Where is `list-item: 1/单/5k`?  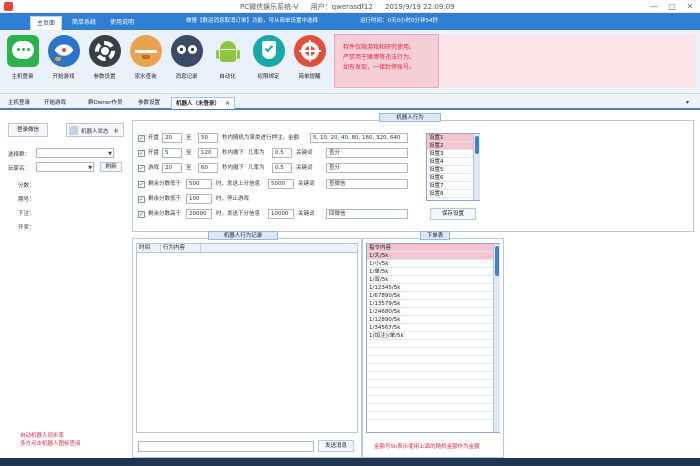
list-item: 1/单/5k is located at coordinates (433, 272).